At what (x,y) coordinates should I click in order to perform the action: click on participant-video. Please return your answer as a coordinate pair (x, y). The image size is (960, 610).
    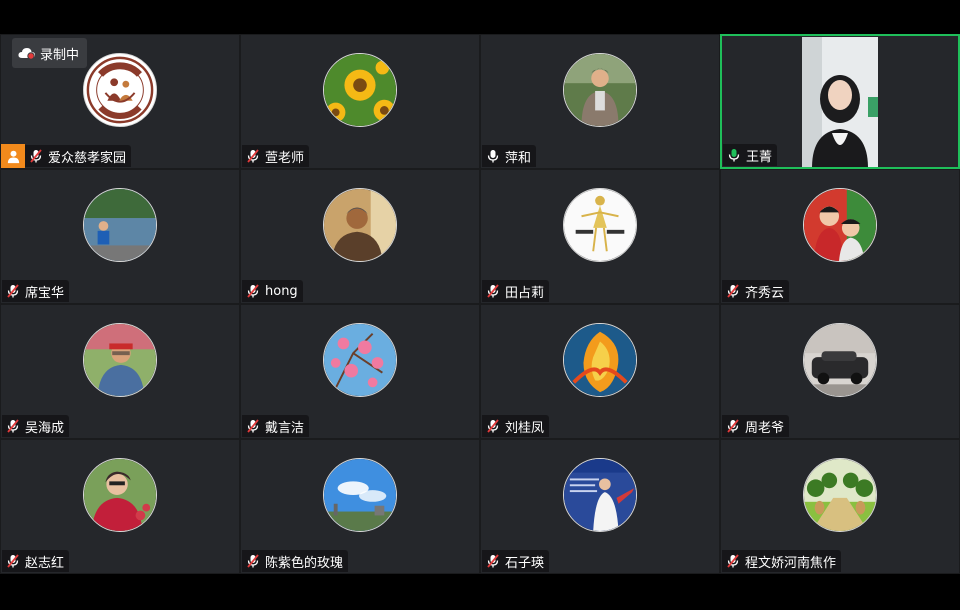
    Looking at the image, I should click on (840, 102).